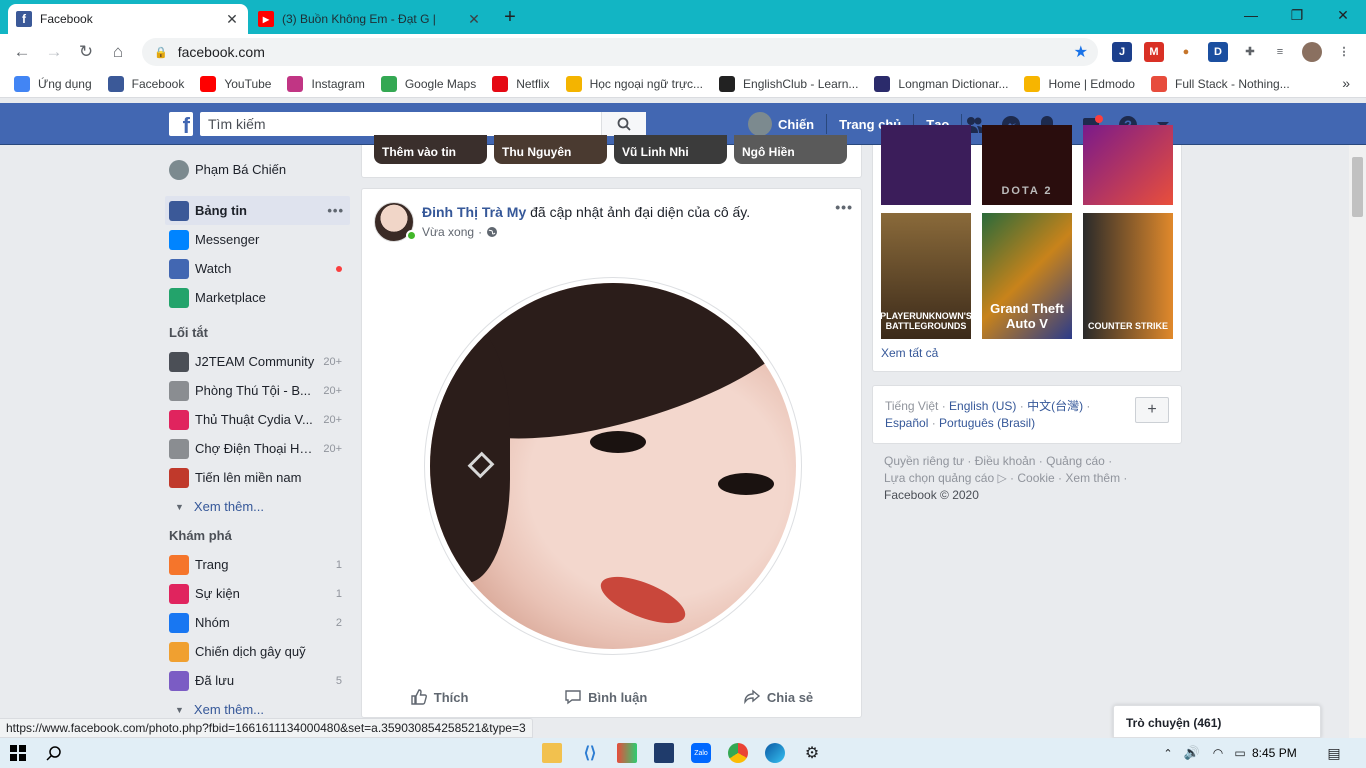 Image resolution: width=1366 pixels, height=768 pixels. Describe the element at coordinates (257, 390) in the screenshot. I see `sidebar-item-group: Phòng Thú Tội - B... 20+` at that location.